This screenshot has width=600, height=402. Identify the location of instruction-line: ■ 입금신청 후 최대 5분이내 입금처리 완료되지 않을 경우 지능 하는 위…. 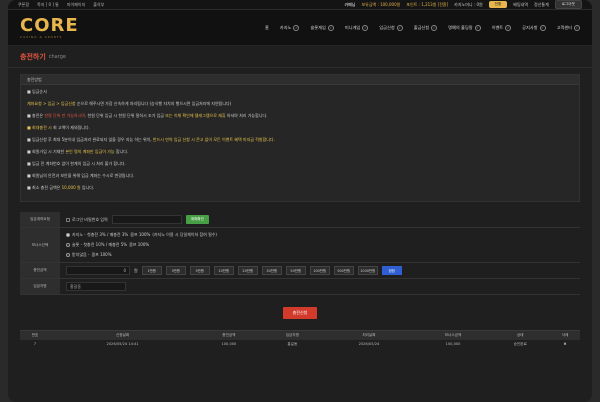
(151, 139).